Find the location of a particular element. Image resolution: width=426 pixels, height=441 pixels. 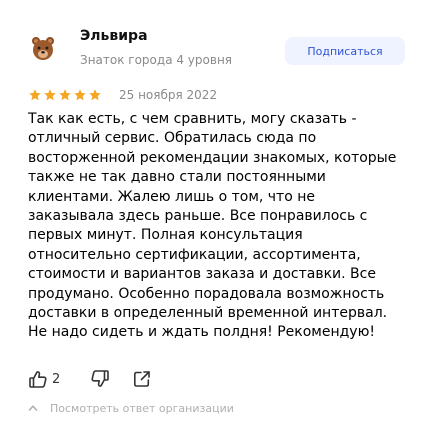

review-date: 25 ноября 2022 is located at coordinates (168, 95).